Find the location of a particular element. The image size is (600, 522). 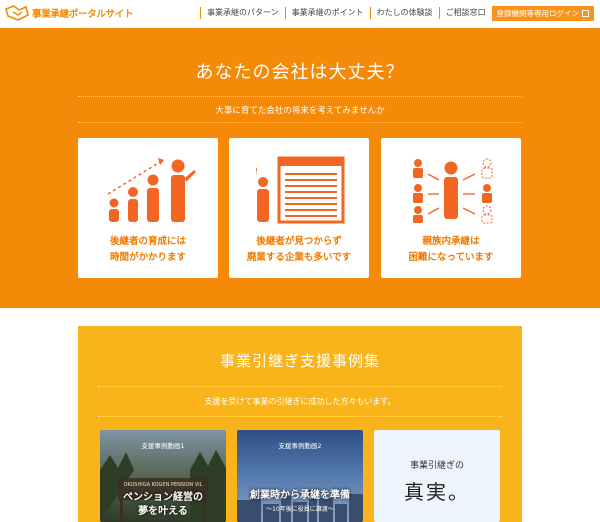

nav-item-patterns: 事業承継のパターン is located at coordinates (242, 13).